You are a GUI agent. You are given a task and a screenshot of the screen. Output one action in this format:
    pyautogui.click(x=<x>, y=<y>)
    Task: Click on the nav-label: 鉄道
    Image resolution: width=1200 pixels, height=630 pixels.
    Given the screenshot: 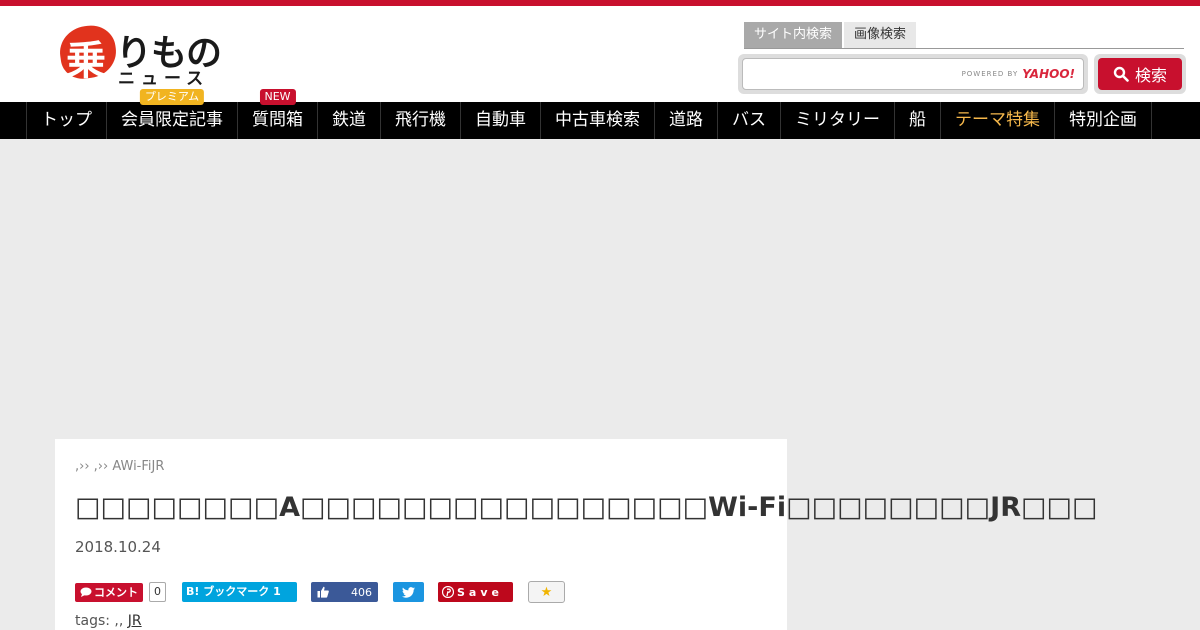 What is the action you would take?
    pyautogui.click(x=349, y=120)
    